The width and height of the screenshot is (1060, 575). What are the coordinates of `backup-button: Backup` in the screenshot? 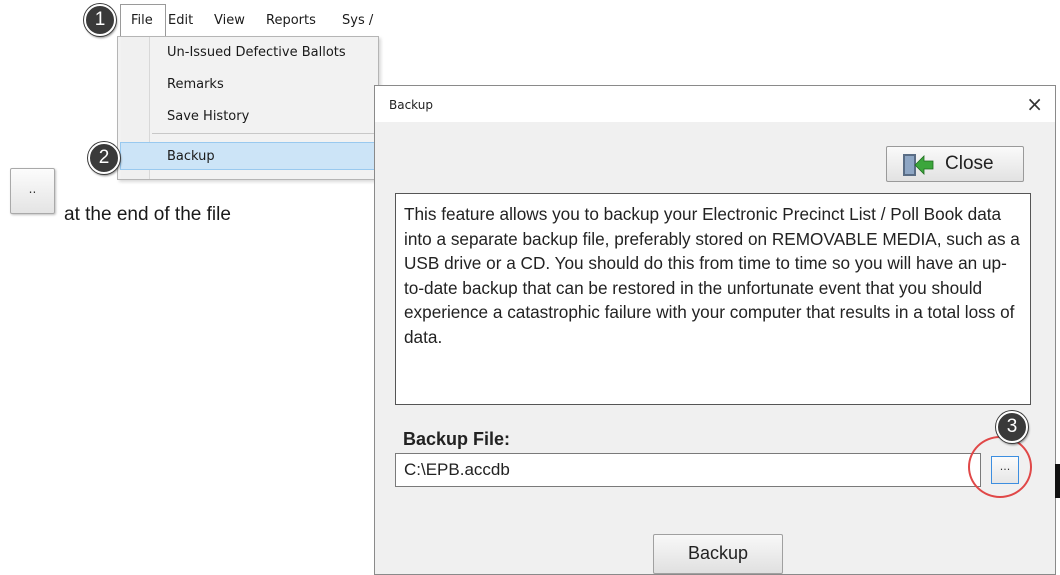 It's located at (718, 554).